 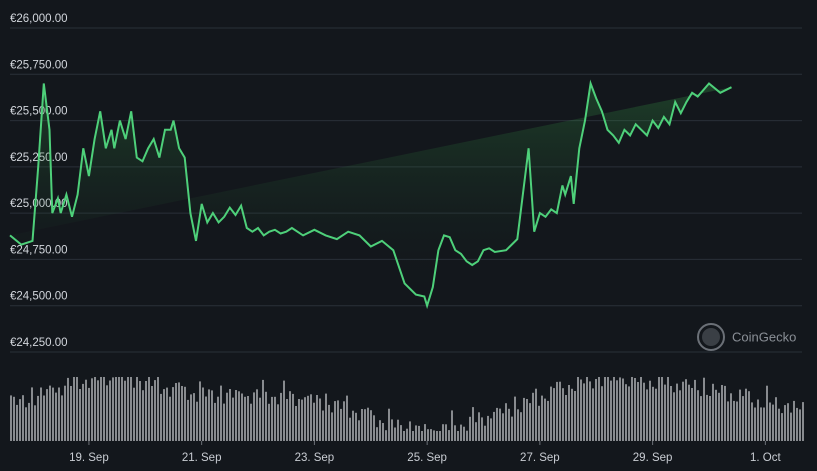 I want to click on y-tick-label: €24,500.00, so click(x=39, y=297).